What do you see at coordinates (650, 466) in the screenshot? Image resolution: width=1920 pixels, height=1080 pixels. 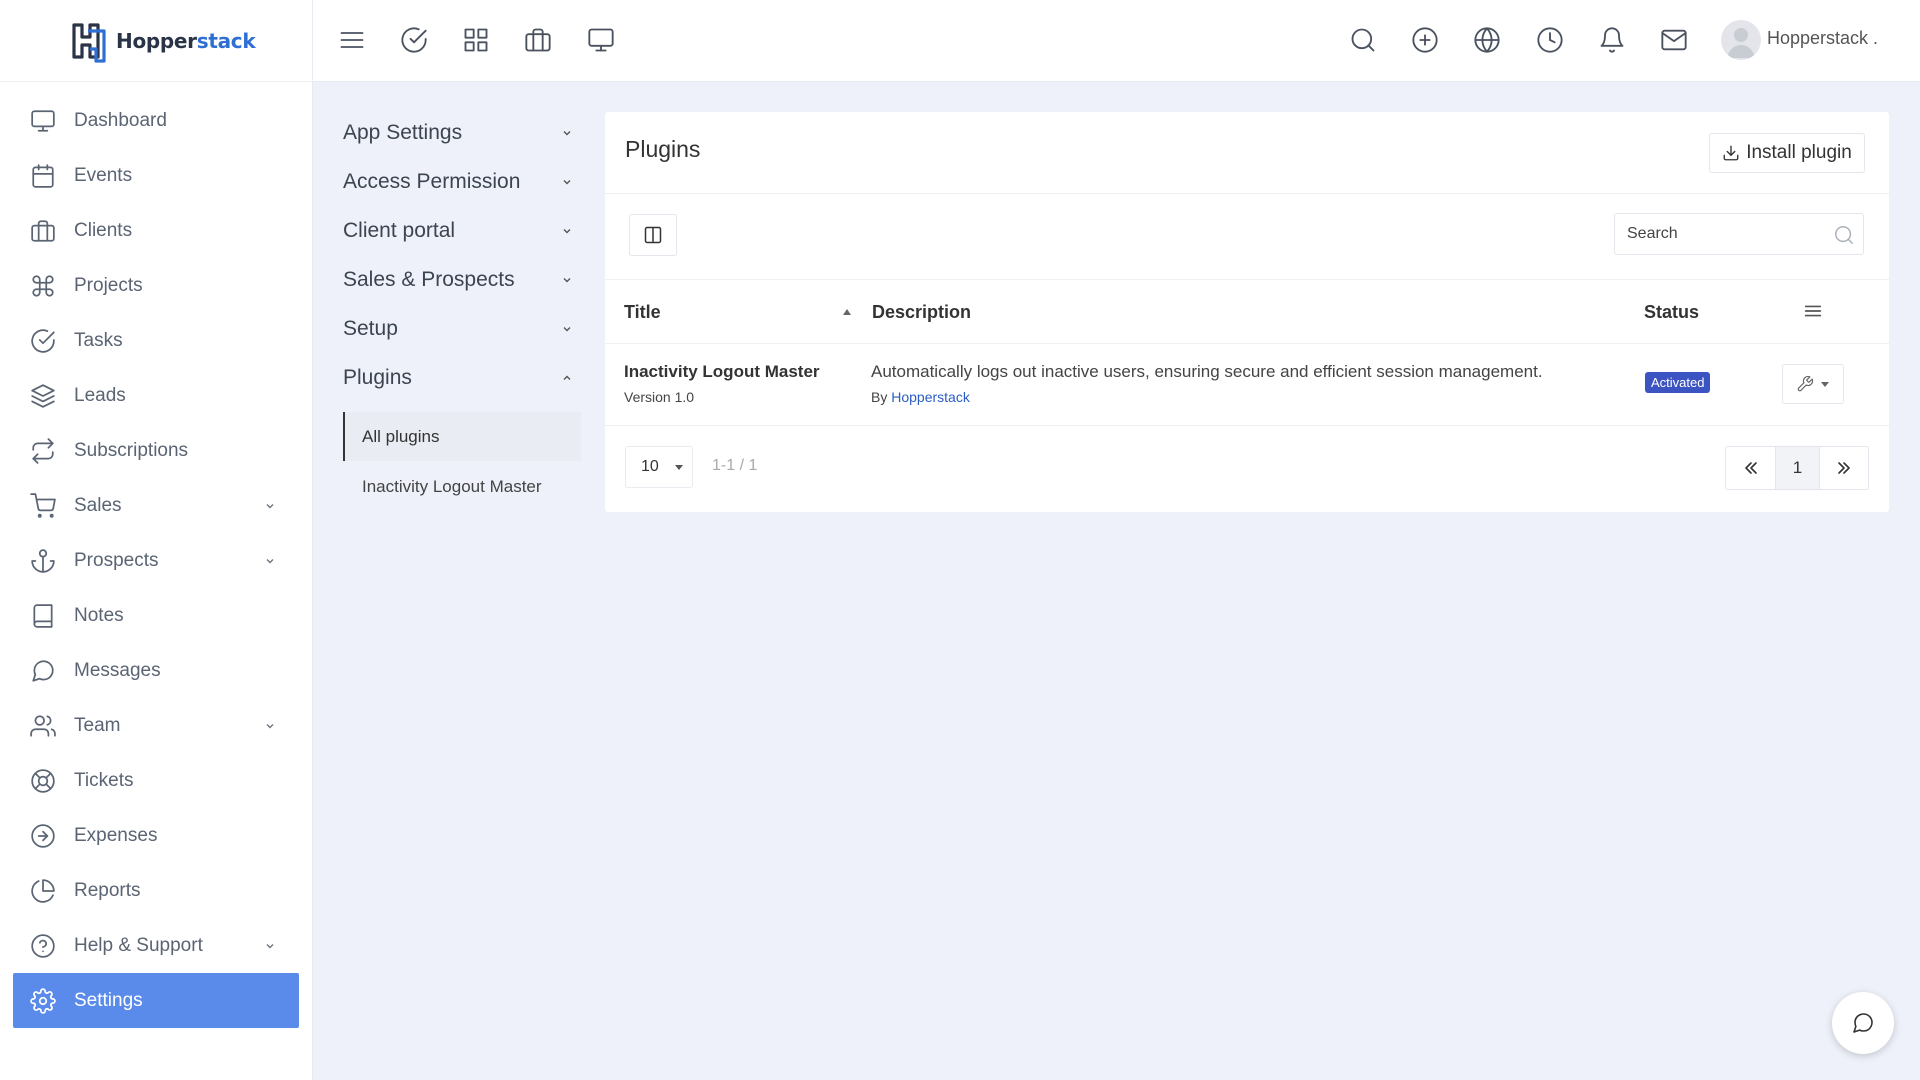 I see `page-size-value: 10` at bounding box center [650, 466].